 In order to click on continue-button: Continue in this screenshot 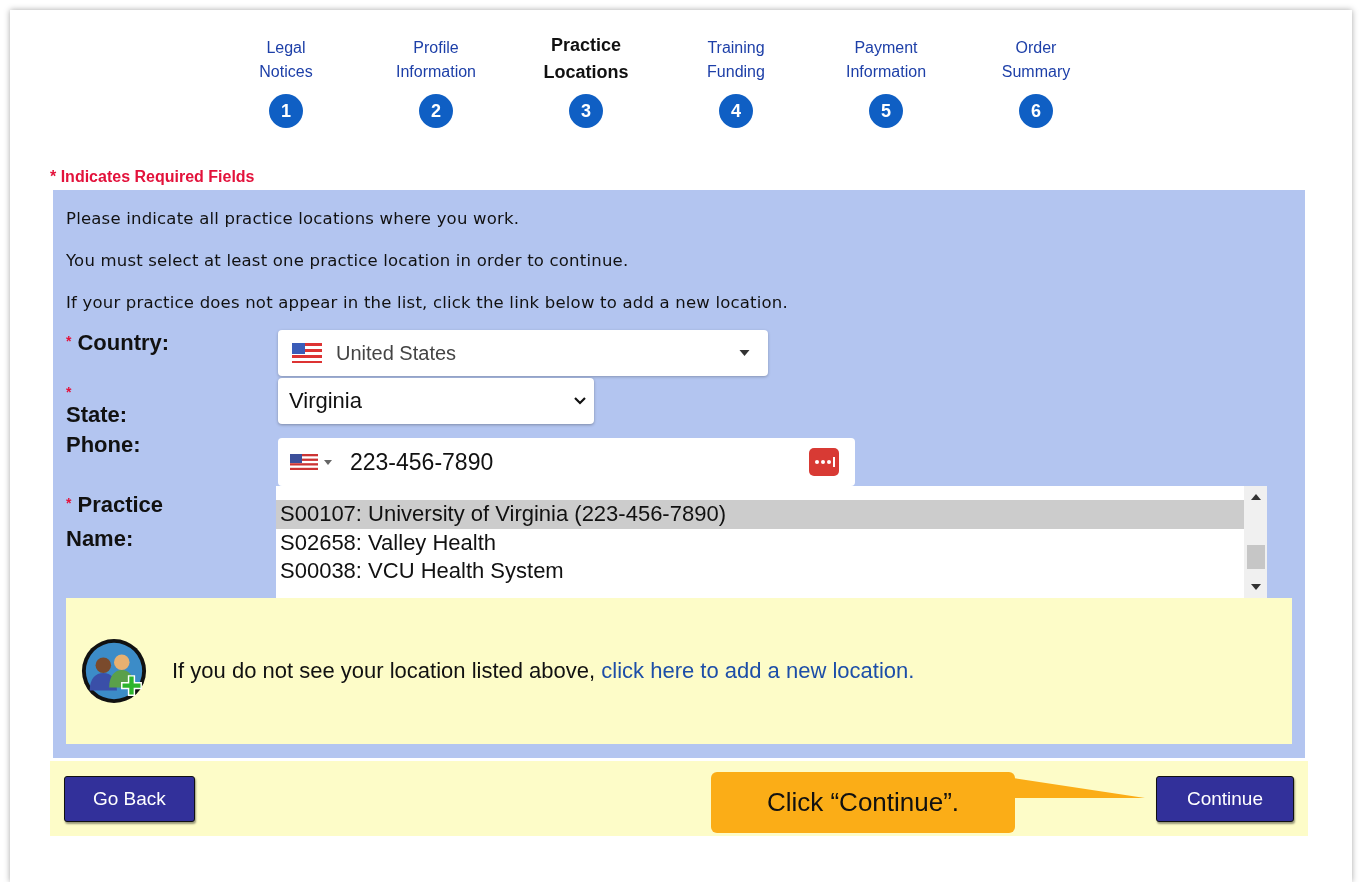, I will do `click(1224, 798)`.